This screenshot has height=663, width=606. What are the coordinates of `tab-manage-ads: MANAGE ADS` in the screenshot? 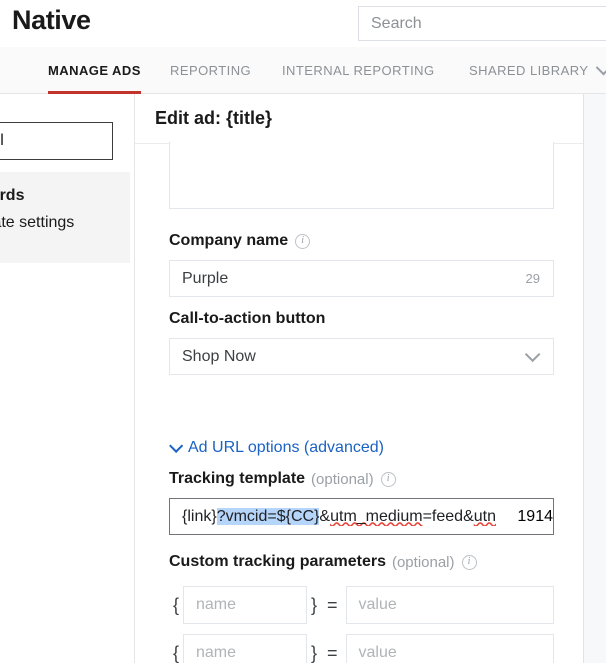 It's located at (94, 70).